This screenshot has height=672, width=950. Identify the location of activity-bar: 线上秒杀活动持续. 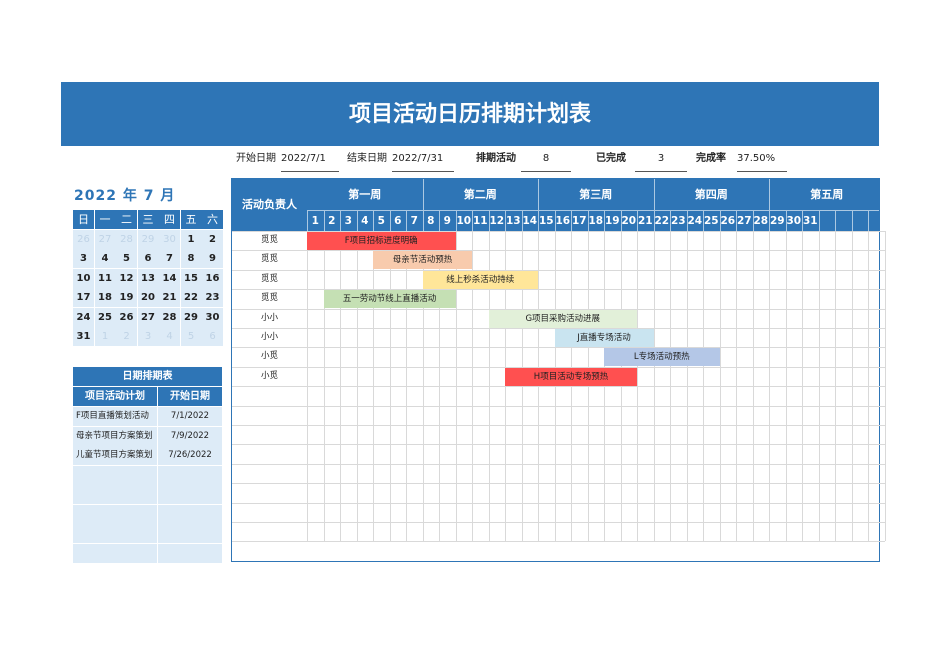
(480, 279).